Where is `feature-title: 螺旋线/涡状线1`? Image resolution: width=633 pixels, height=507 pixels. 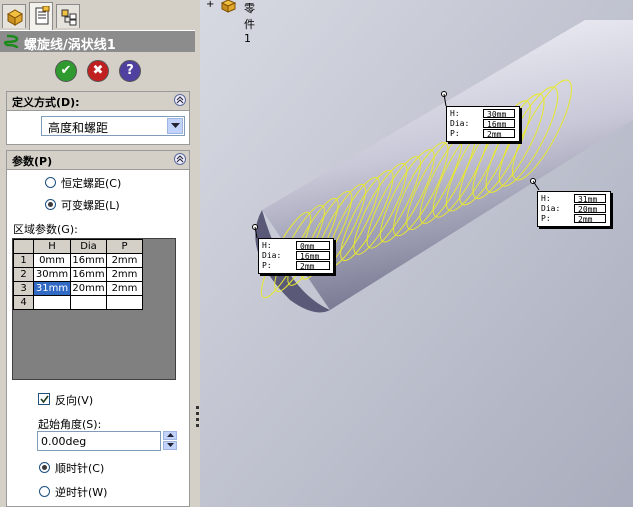 feature-title: 螺旋线/涡状线1 is located at coordinates (70, 45).